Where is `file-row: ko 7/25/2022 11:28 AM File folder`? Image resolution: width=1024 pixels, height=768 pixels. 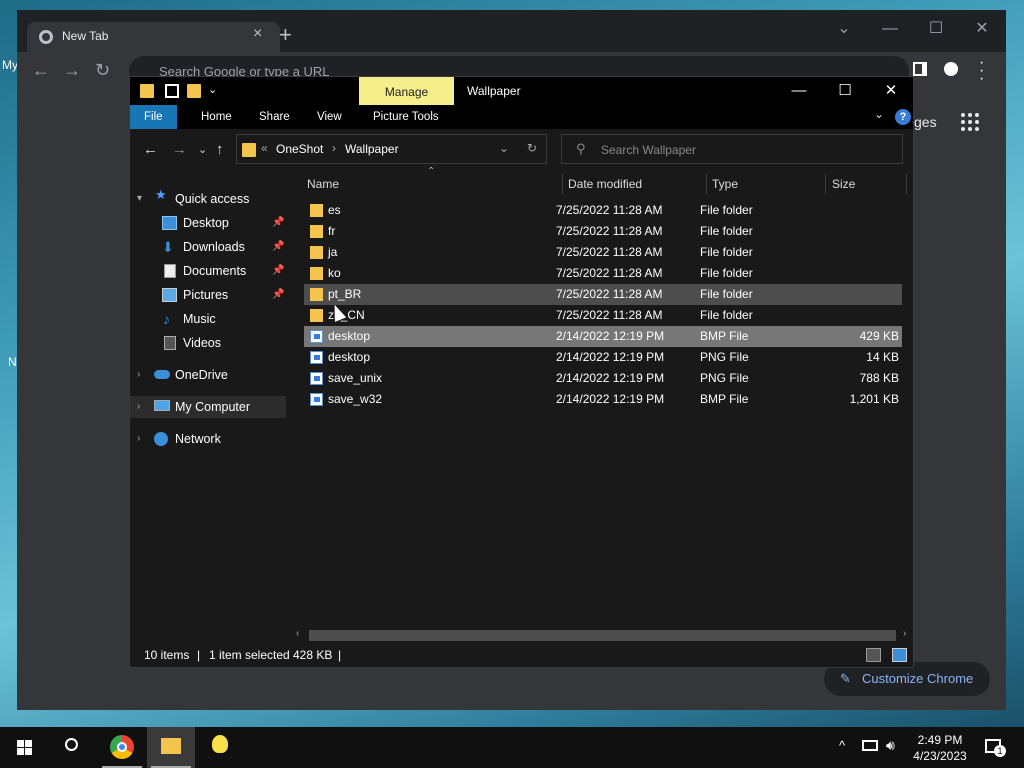 file-row: ko 7/25/2022 11:28 AM File folder is located at coordinates (603, 273).